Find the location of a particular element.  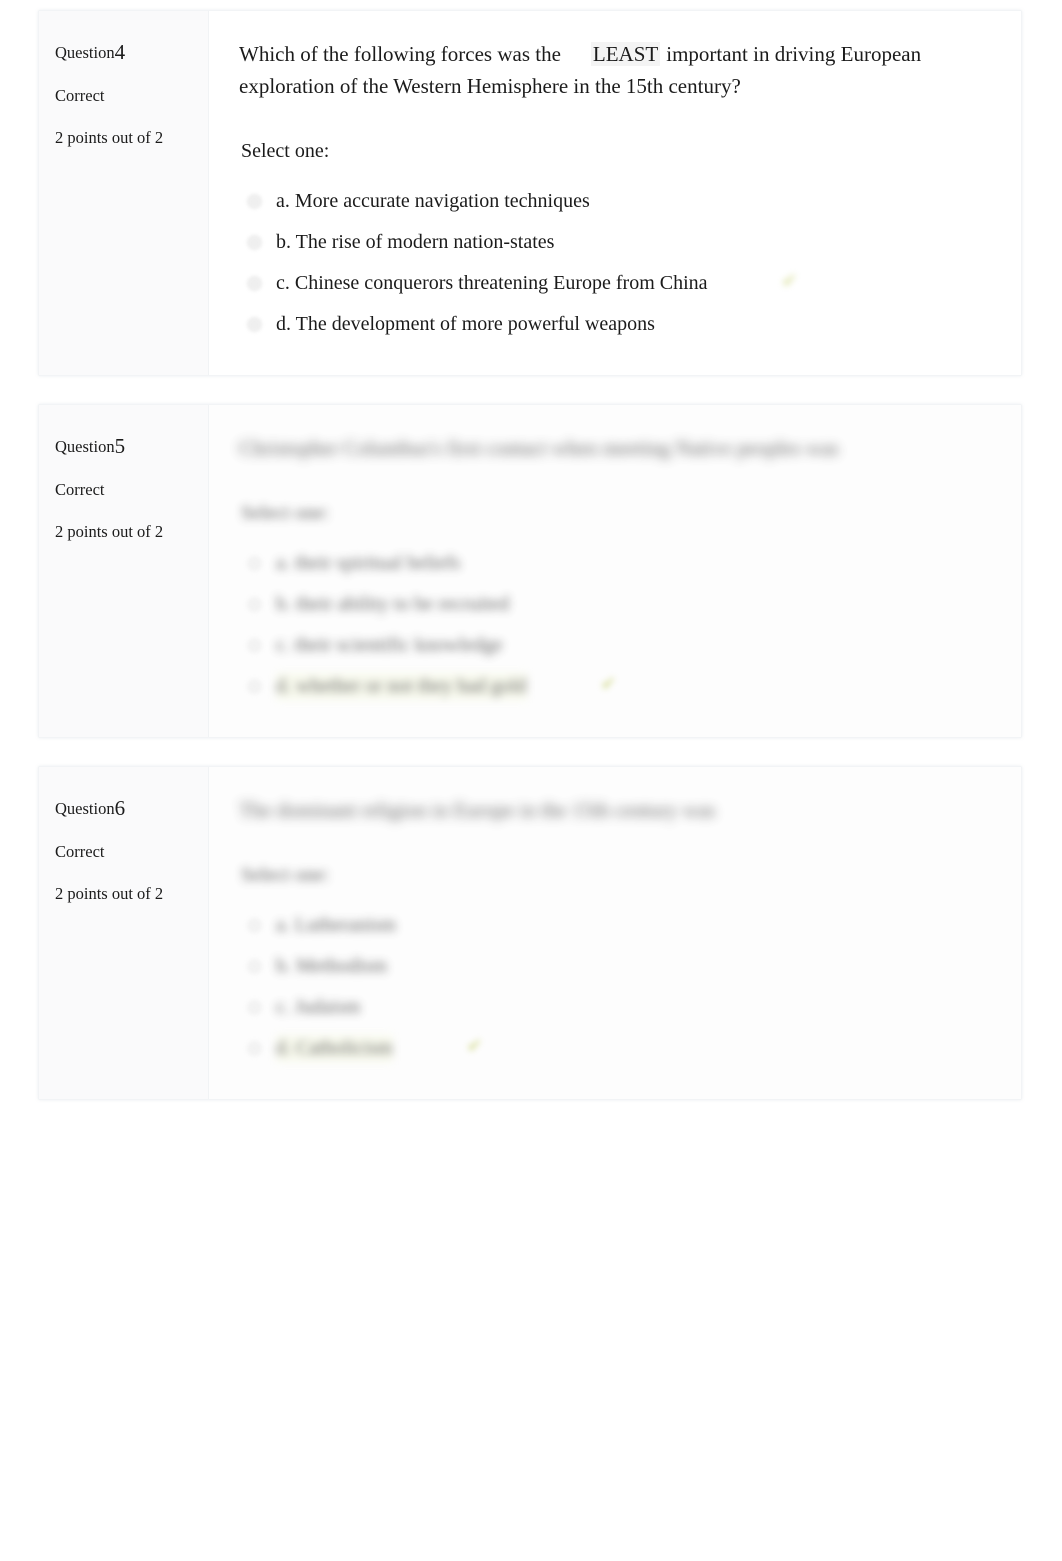

answer-label: b. Methodism is located at coordinates (332, 965).